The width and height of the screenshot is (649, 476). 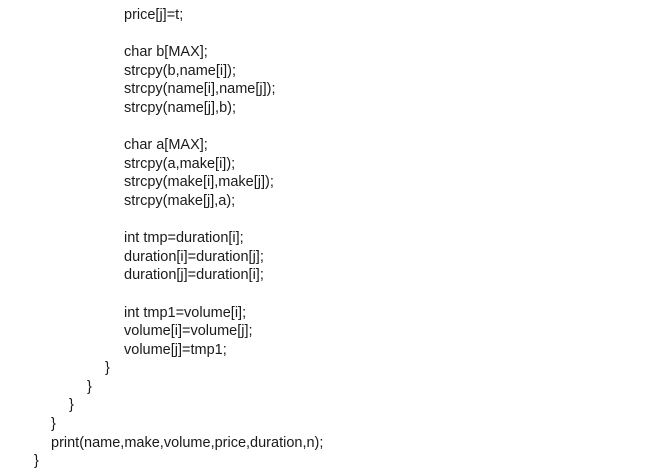 I want to click on code-line: int tmp=duration[i];, so click(x=184, y=238).